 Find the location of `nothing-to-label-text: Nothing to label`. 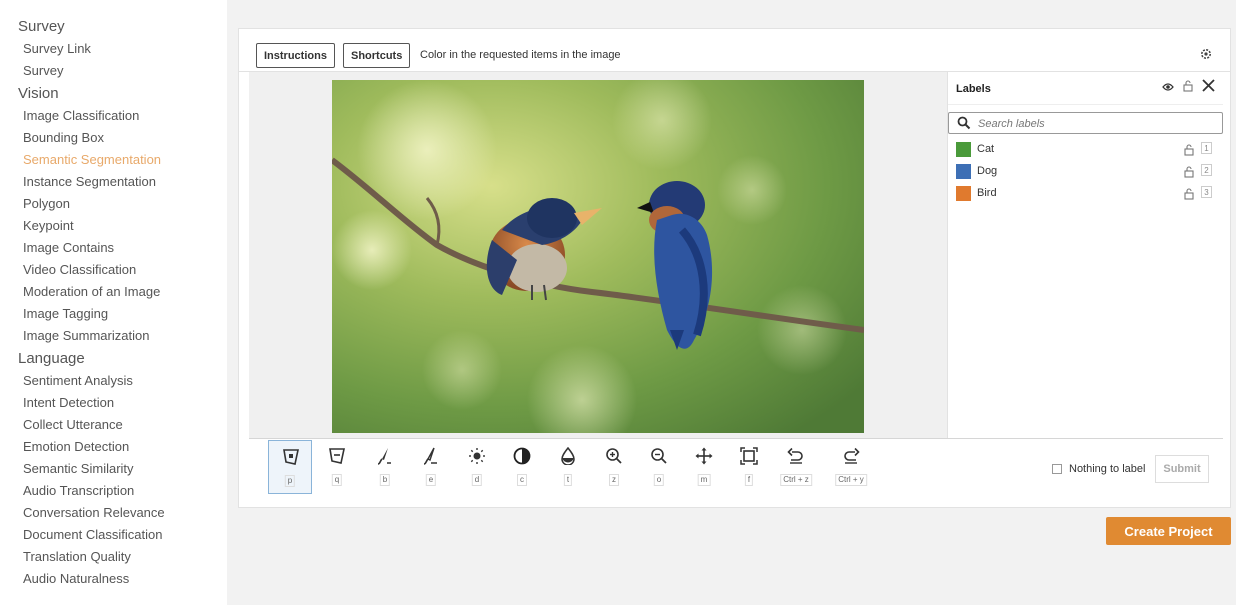

nothing-to-label-text: Nothing to label is located at coordinates (1107, 469).